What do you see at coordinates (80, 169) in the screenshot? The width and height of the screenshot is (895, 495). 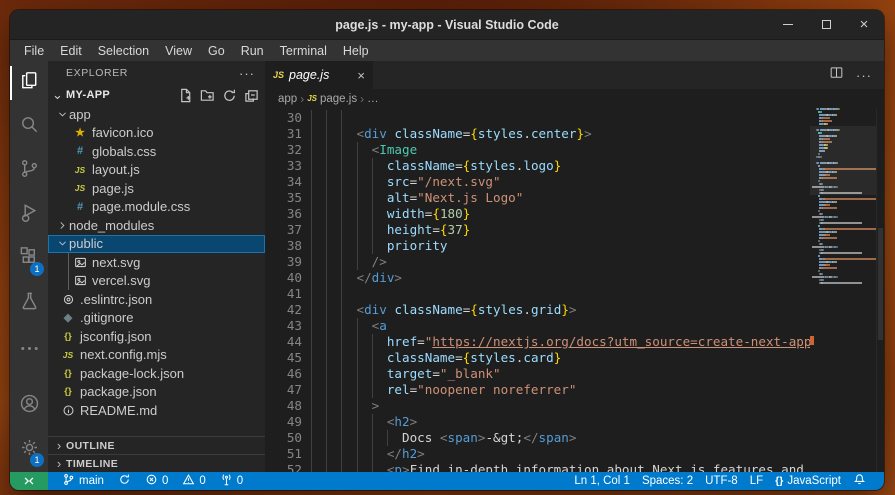 I see `js-file-icon: JS` at bounding box center [80, 169].